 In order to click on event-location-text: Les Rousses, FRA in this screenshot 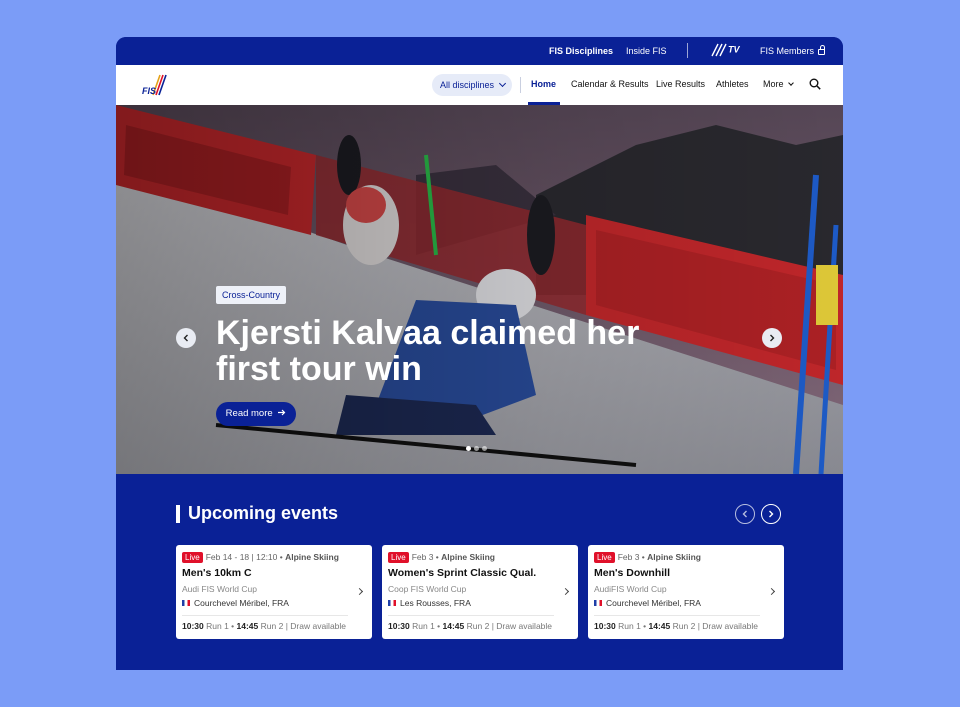, I will do `click(435, 603)`.